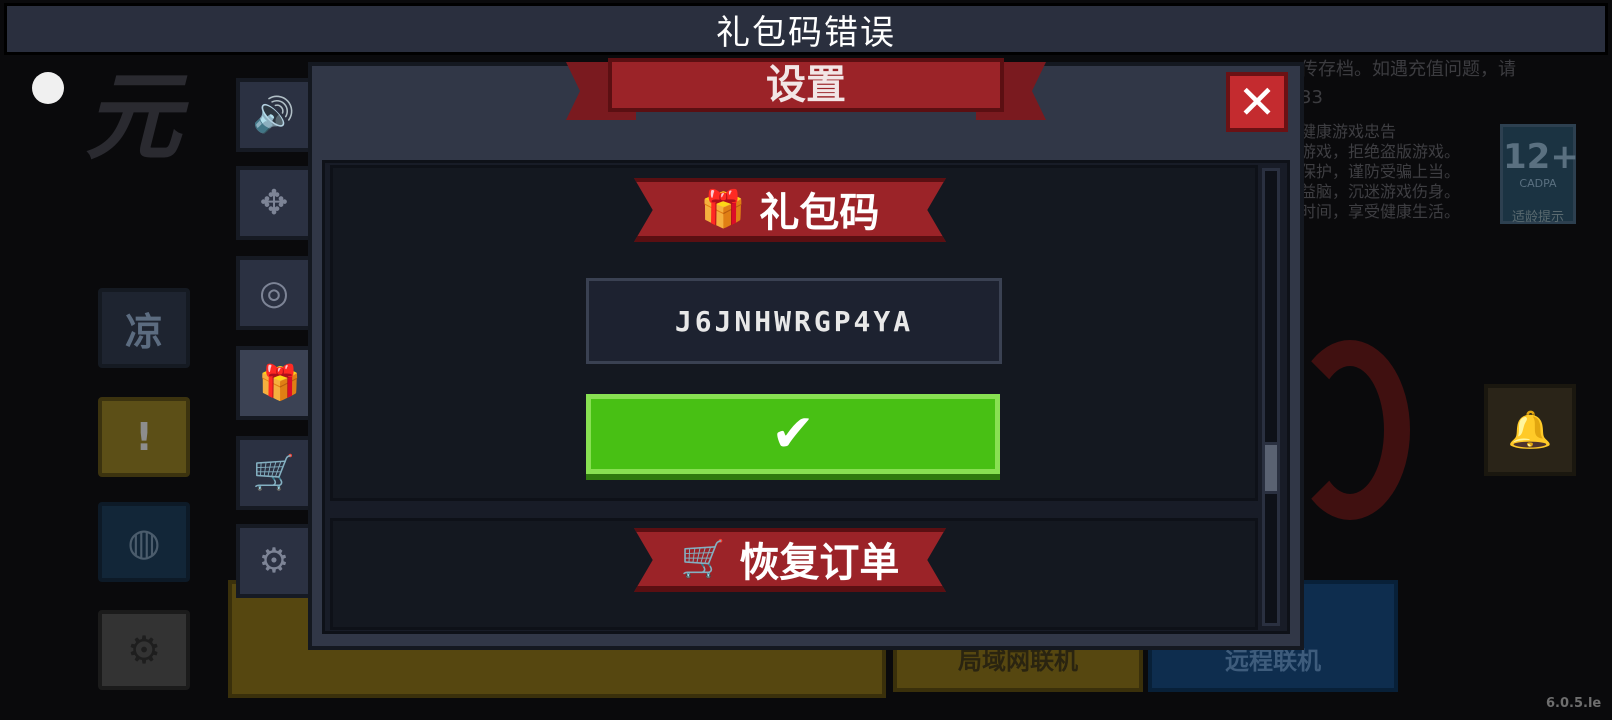 The height and width of the screenshot is (720, 1612). I want to click on error-title-bar: 礼包码错误, so click(806, 29).